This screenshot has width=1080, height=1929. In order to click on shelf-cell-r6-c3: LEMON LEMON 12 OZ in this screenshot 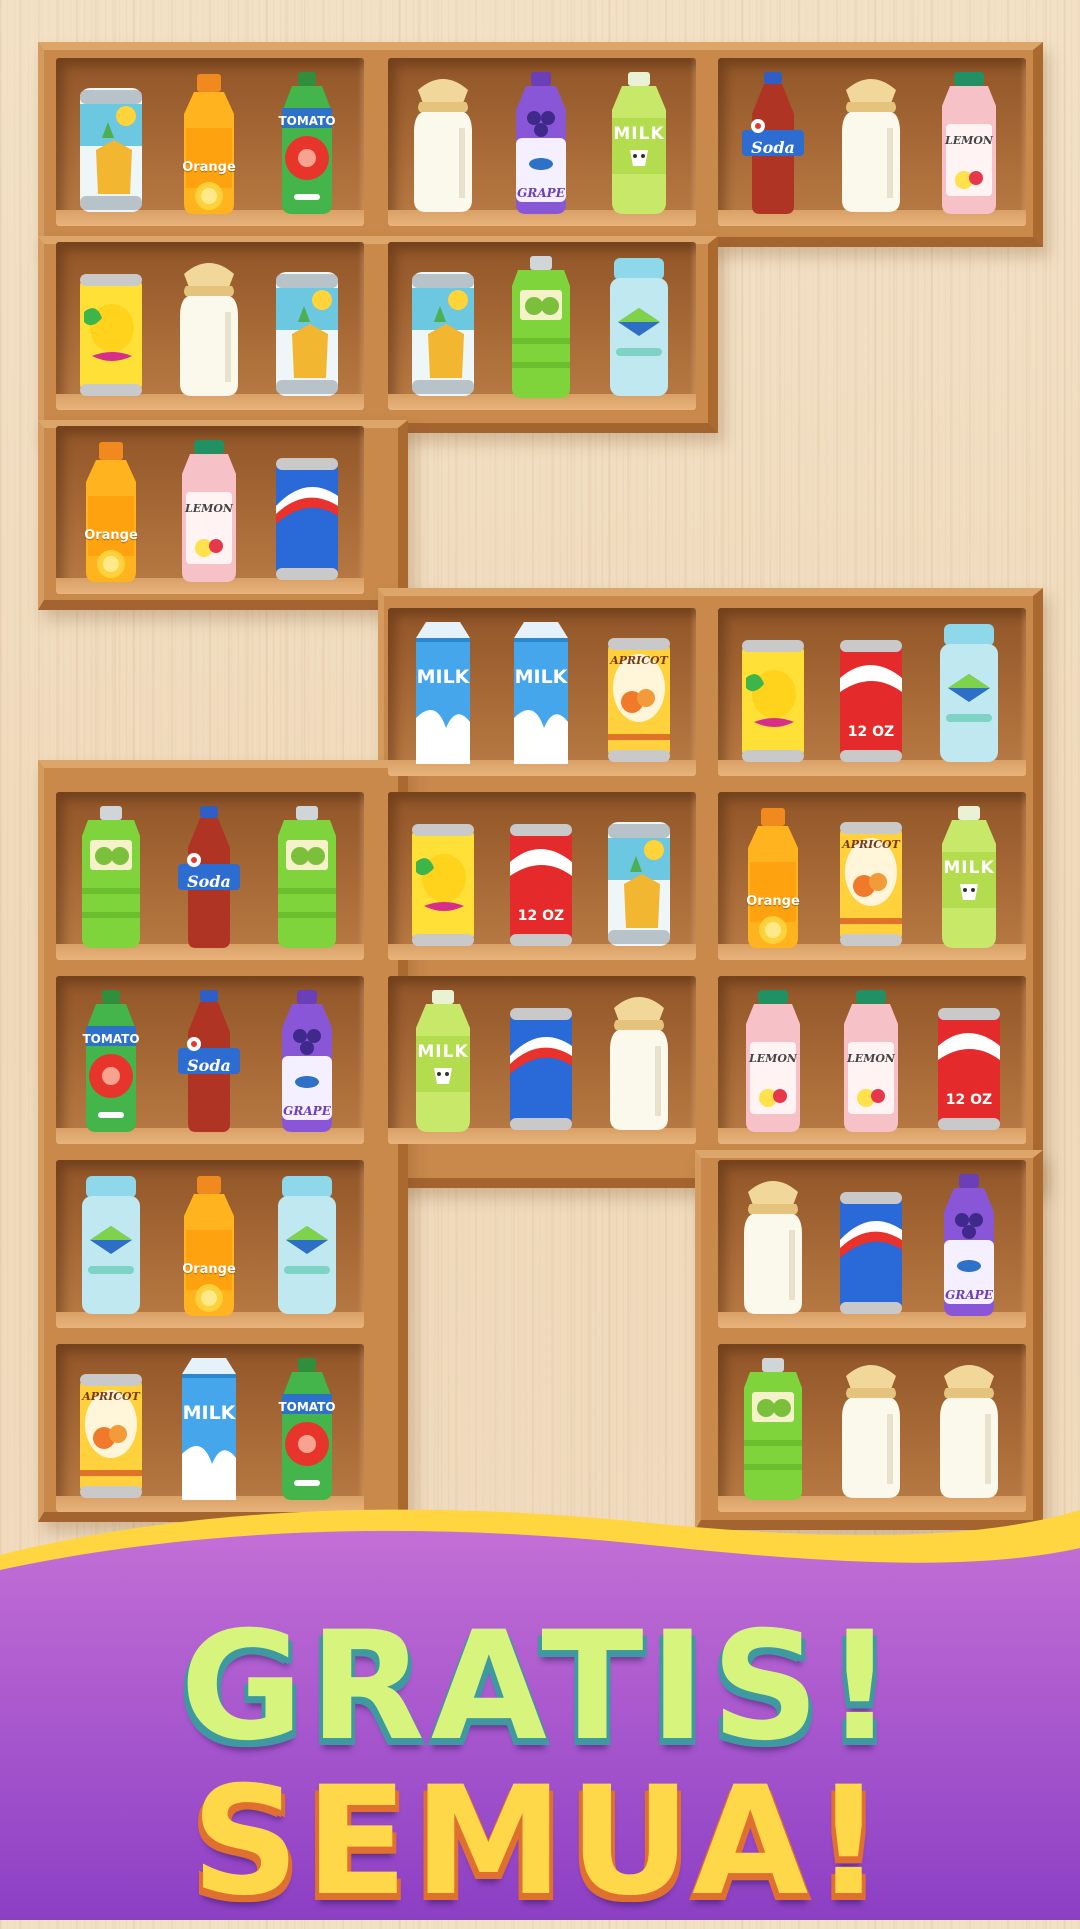, I will do `click(872, 1060)`.